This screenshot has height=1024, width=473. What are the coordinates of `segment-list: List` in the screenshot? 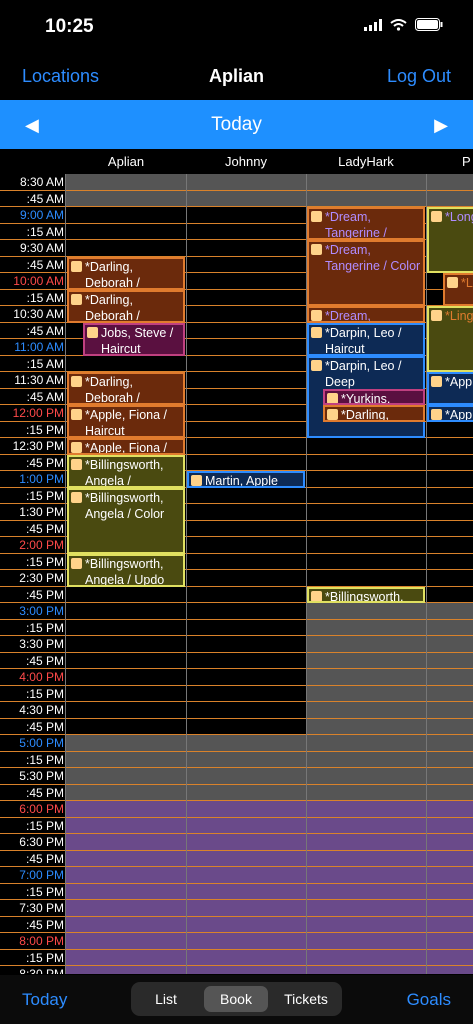 It's located at (166, 999).